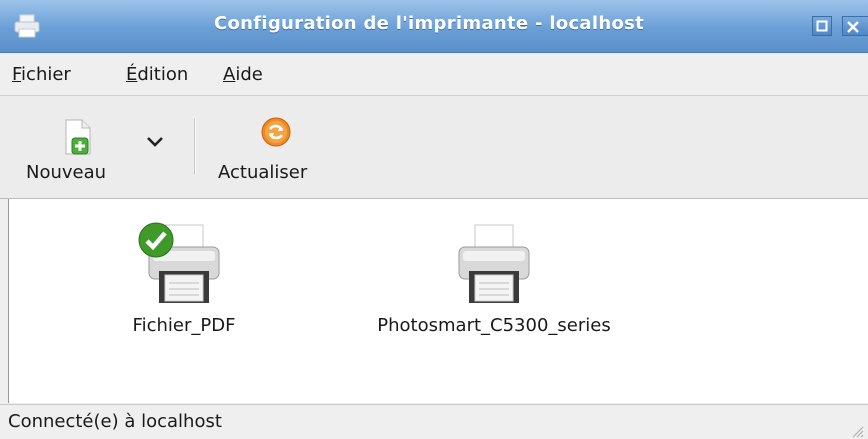  I want to click on menu-fichier-label: ichier, so click(46, 74).